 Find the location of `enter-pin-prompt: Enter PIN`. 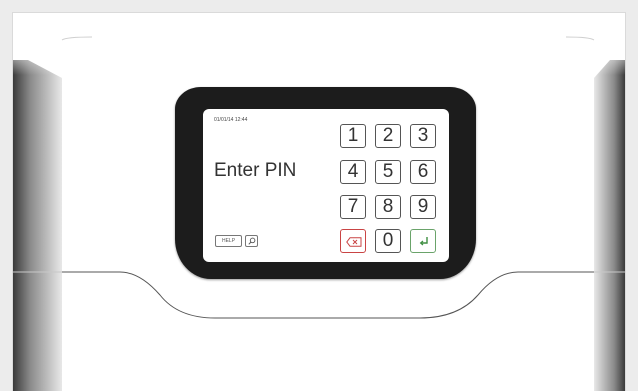

enter-pin-prompt: Enter PIN is located at coordinates (255, 170).